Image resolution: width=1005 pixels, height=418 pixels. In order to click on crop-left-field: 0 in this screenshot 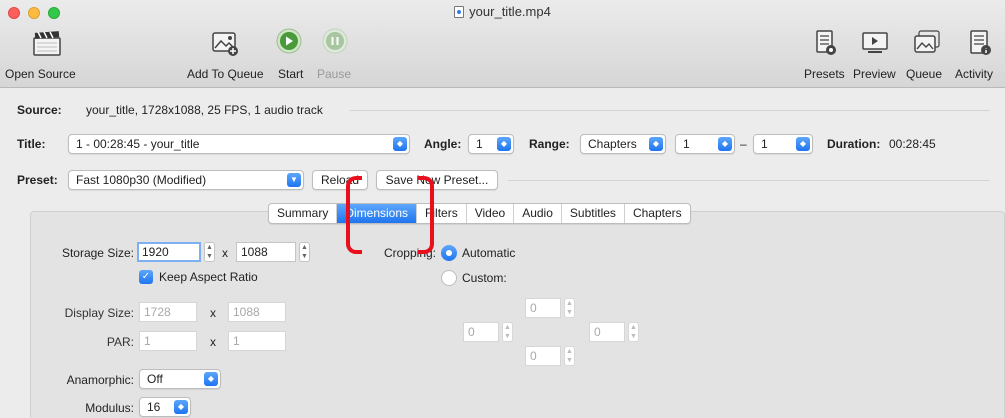, I will do `click(481, 332)`.